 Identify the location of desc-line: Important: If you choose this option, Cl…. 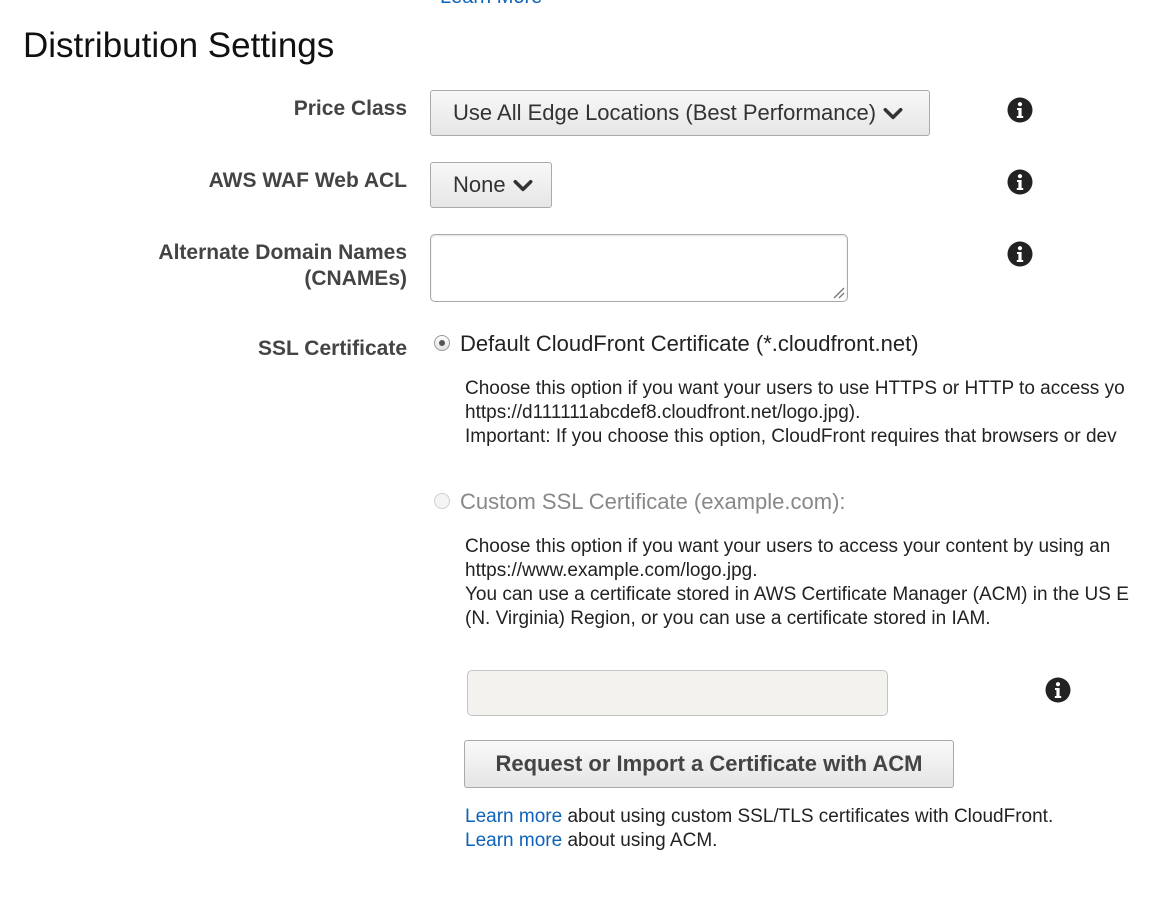
(791, 436).